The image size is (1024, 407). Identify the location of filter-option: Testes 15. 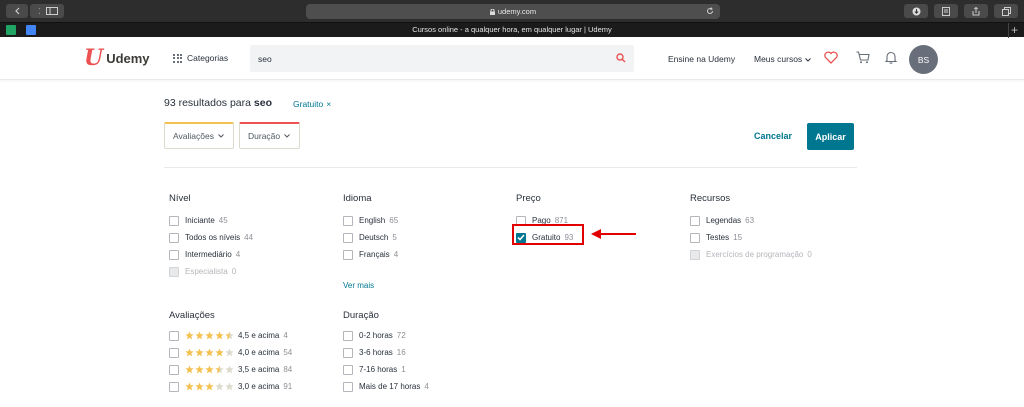
(751, 237).